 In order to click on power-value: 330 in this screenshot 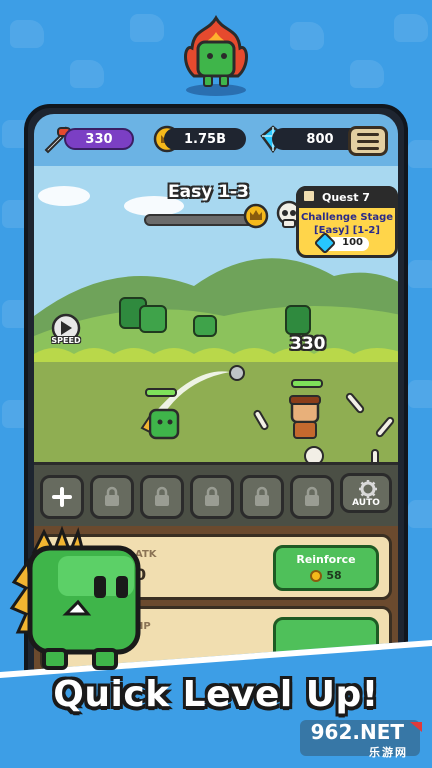, I will do `click(99, 139)`.